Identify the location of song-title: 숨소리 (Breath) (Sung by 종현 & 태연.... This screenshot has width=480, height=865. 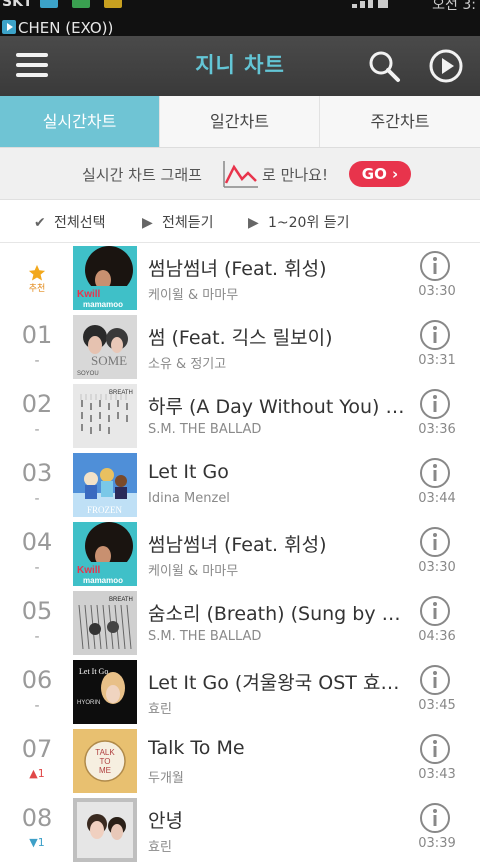
(278, 614).